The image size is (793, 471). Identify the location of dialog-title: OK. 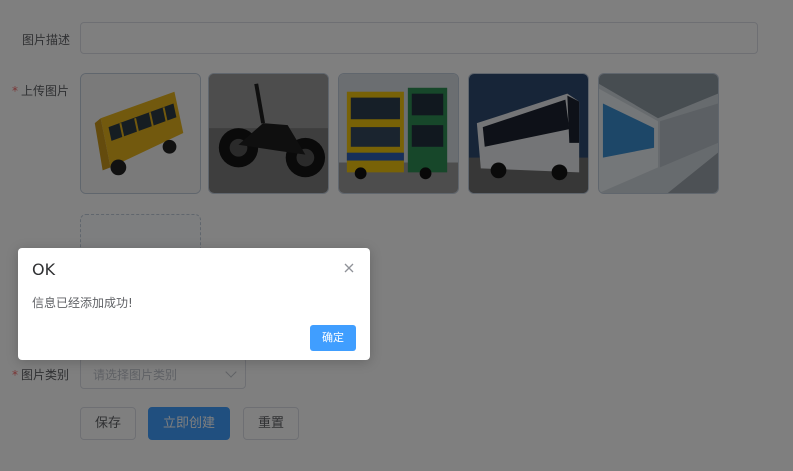
(44, 269).